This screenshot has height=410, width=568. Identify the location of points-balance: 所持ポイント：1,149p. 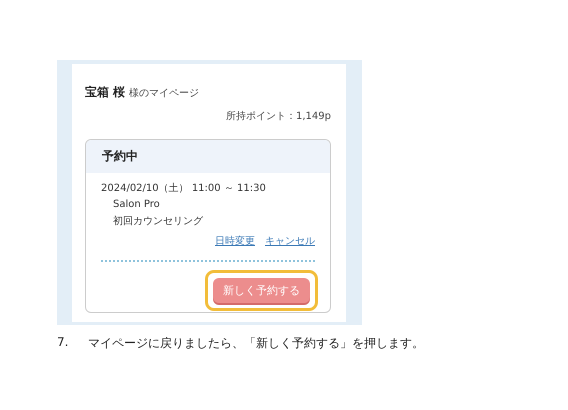
(278, 116).